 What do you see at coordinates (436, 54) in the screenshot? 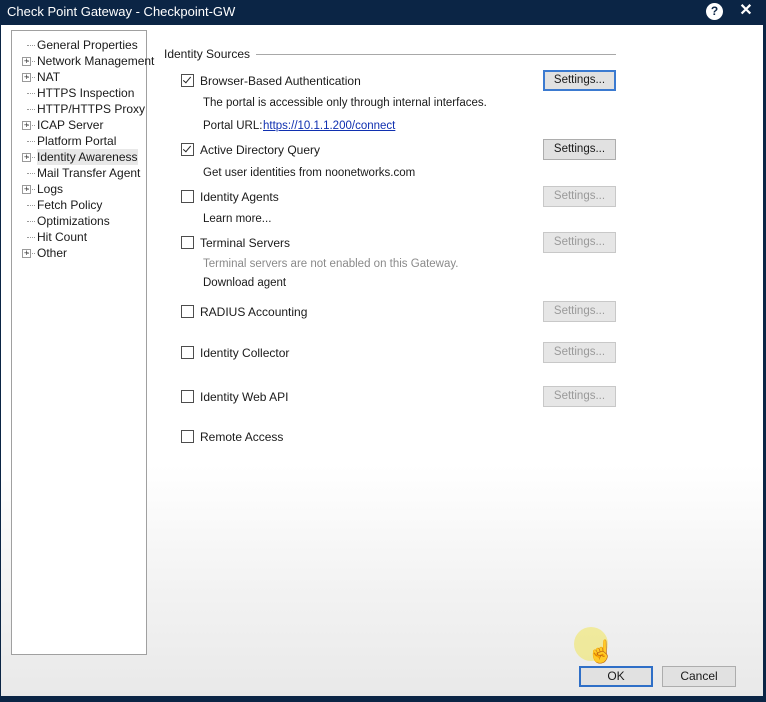
I see `section-divider` at bounding box center [436, 54].